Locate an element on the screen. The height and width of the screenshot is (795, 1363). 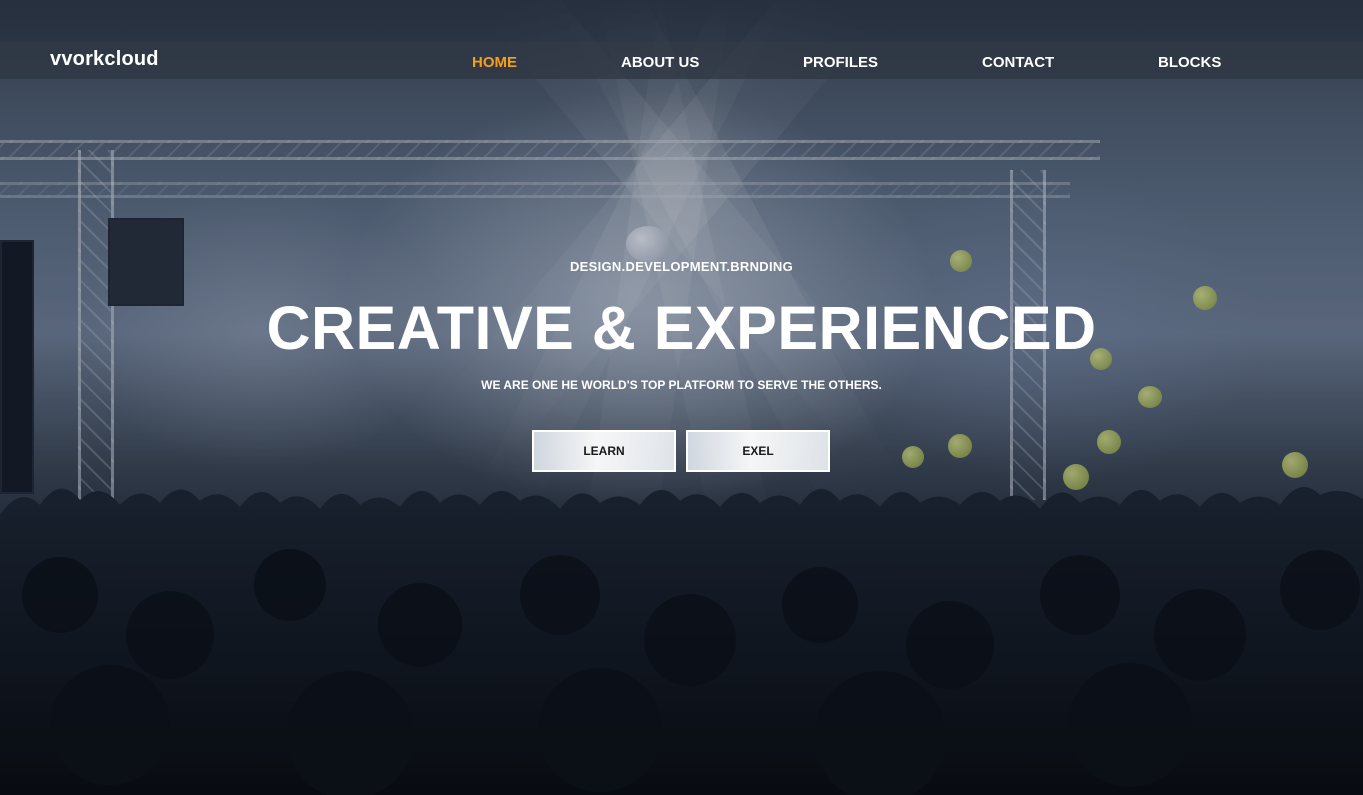
hero-tagline: DESIGN.DEVELOPMENT.BRNDING is located at coordinates (681, 266).